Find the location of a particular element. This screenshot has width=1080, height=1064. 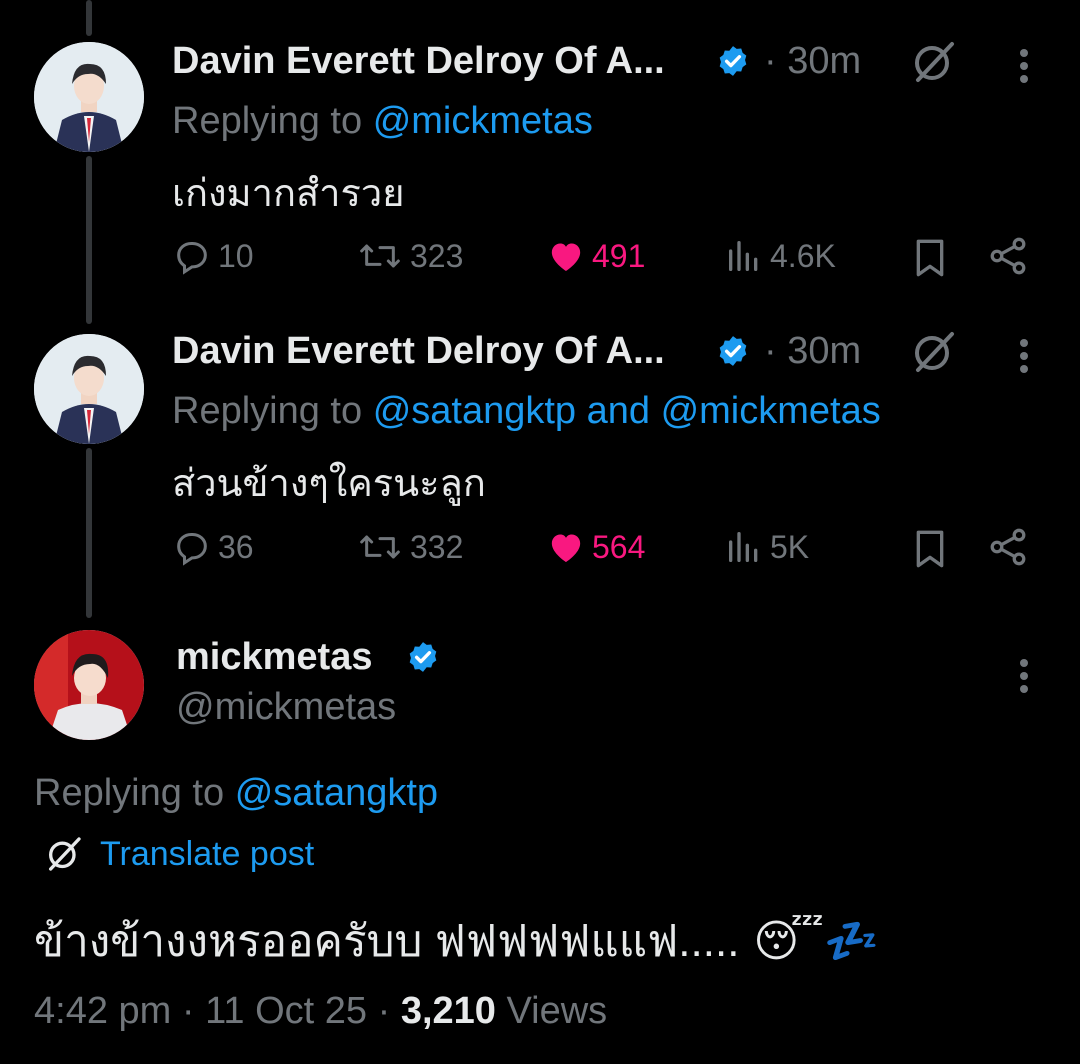

post-footer: 4:42 pm · 11 Oct 25 · 3,210 Views is located at coordinates (320, 1011).